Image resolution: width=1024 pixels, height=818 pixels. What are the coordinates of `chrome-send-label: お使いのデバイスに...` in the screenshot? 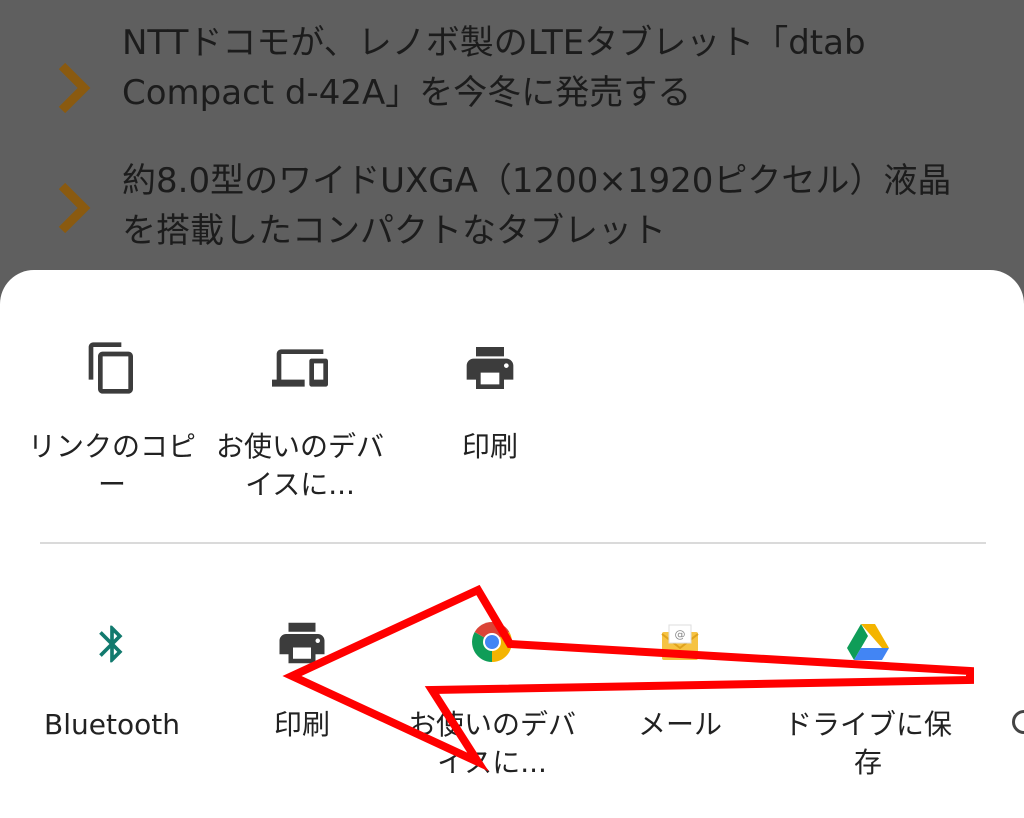 It's located at (491, 743).